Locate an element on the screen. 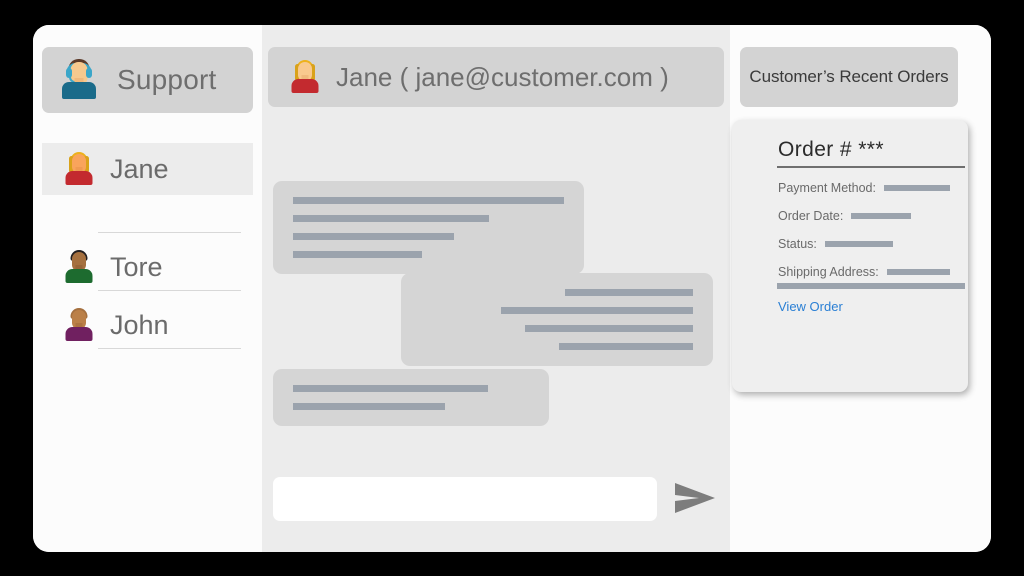 Image resolution: width=1024 pixels, height=576 pixels. order-field-value-redacted-line2 is located at coordinates (871, 286).